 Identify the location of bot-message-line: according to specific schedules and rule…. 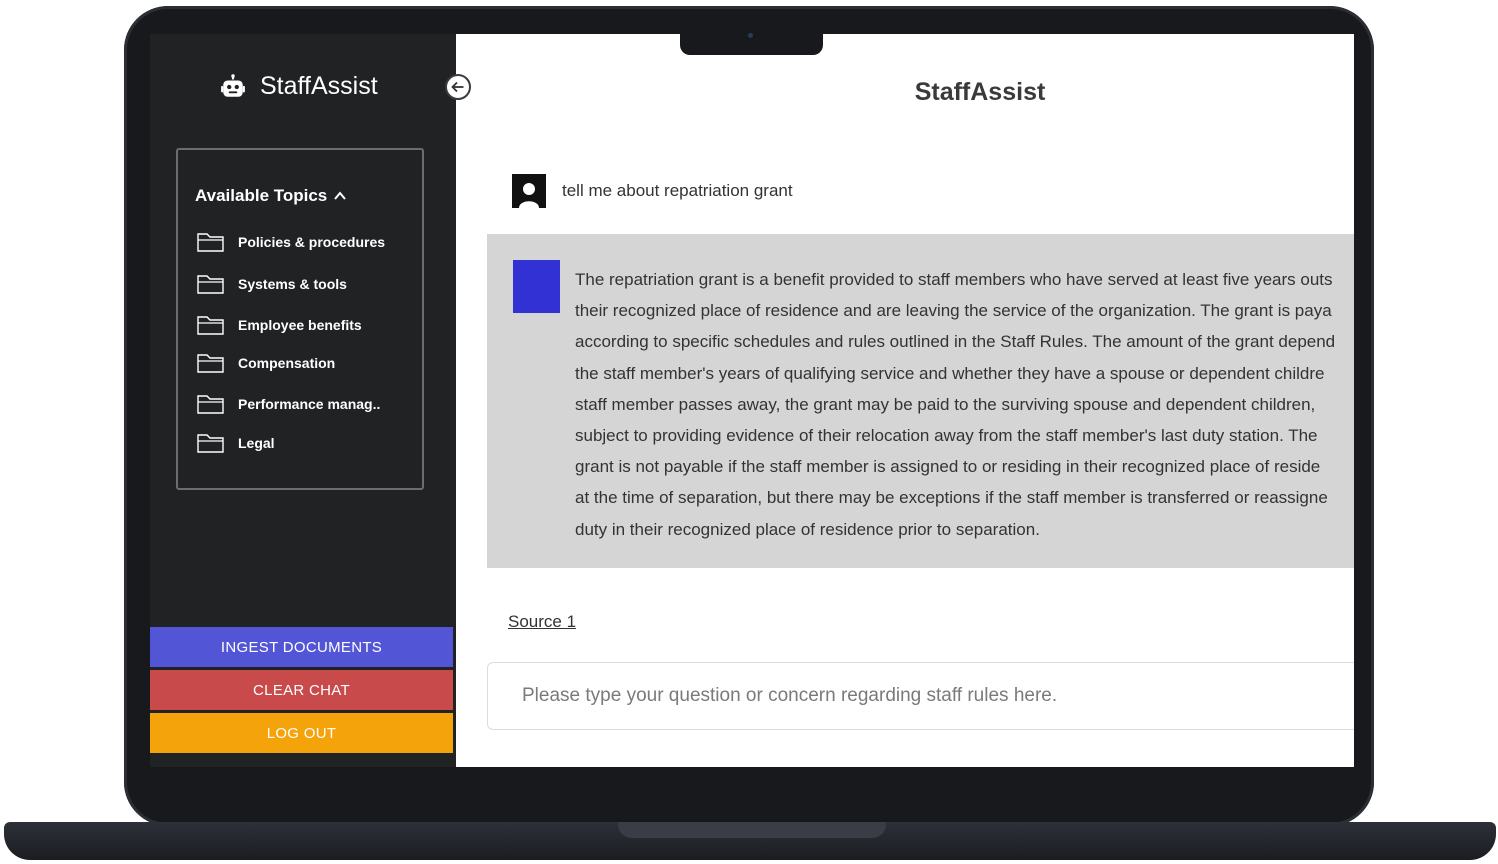
(955, 342).